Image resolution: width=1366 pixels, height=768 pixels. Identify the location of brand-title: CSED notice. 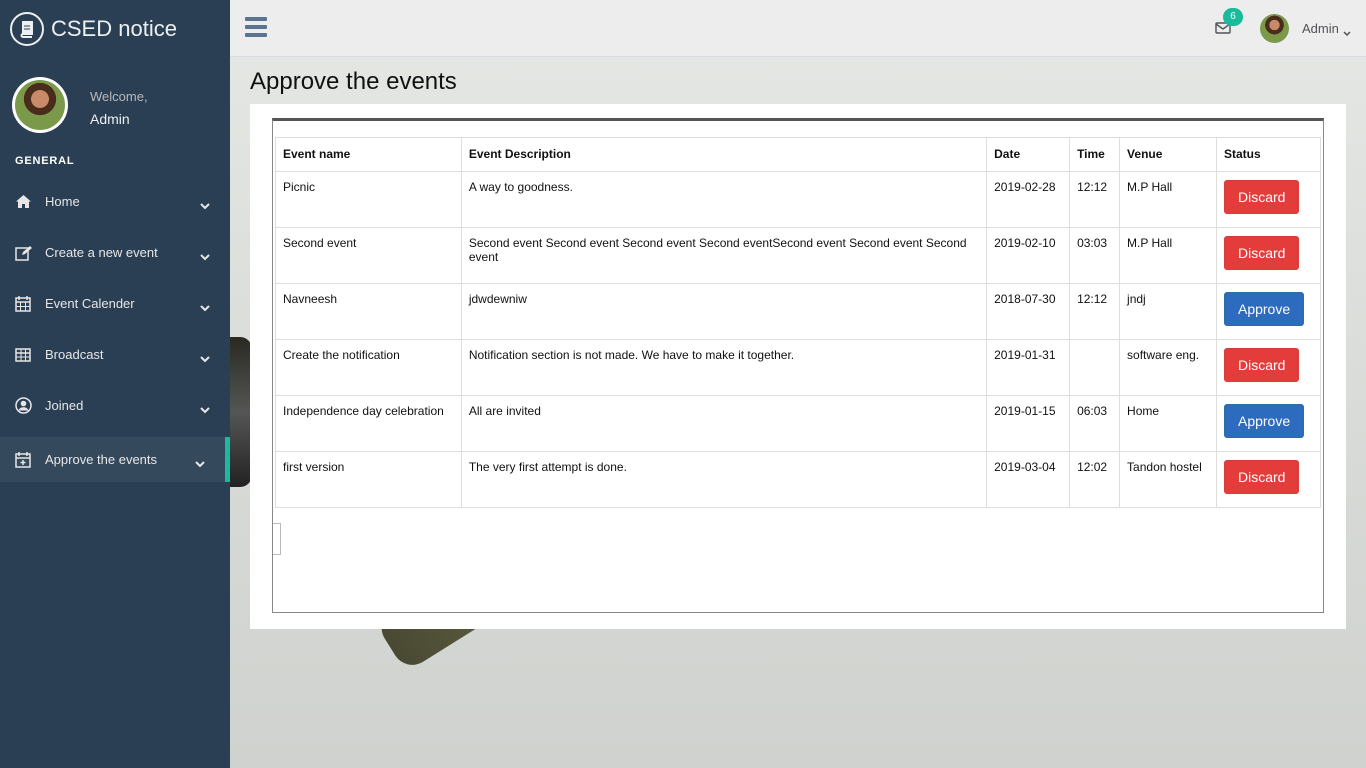
(114, 28).